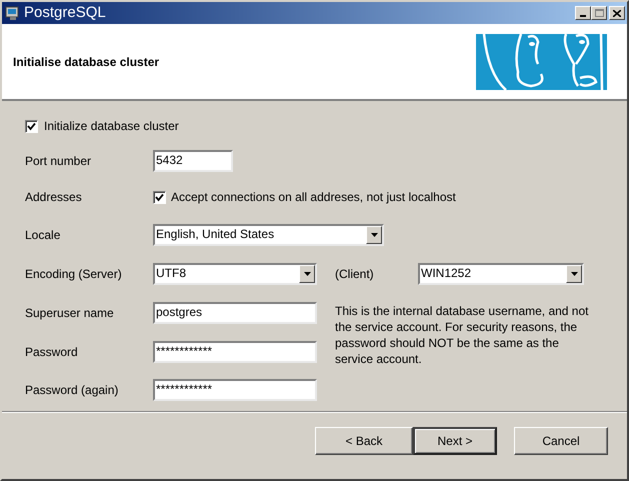 The width and height of the screenshot is (629, 481). Describe the element at coordinates (74, 274) in the screenshot. I see `field-label: Encoding (Server)` at that location.